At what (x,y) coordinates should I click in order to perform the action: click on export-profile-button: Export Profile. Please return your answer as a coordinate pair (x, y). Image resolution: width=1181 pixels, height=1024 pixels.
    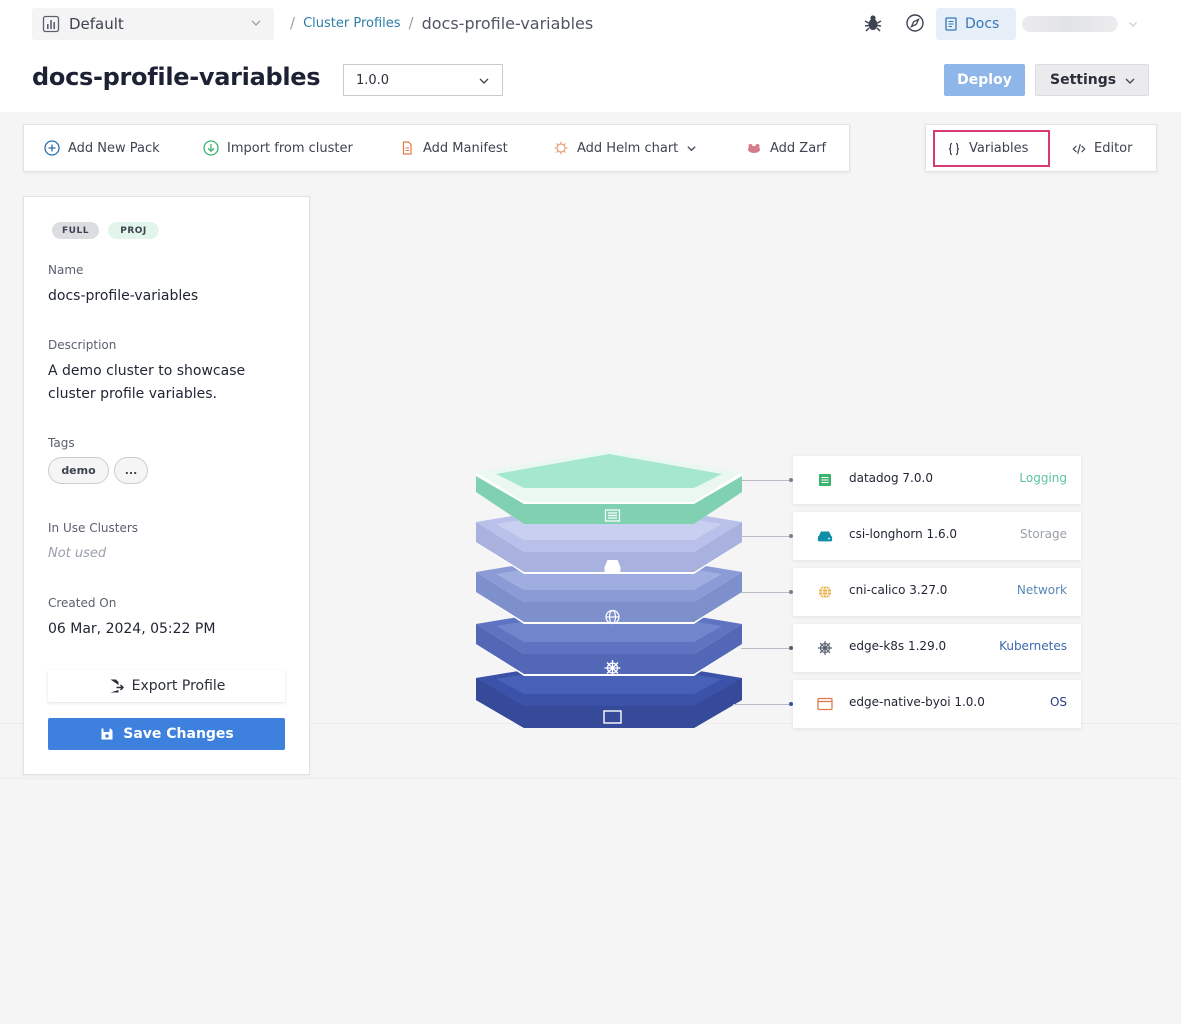
    Looking at the image, I should click on (166, 686).